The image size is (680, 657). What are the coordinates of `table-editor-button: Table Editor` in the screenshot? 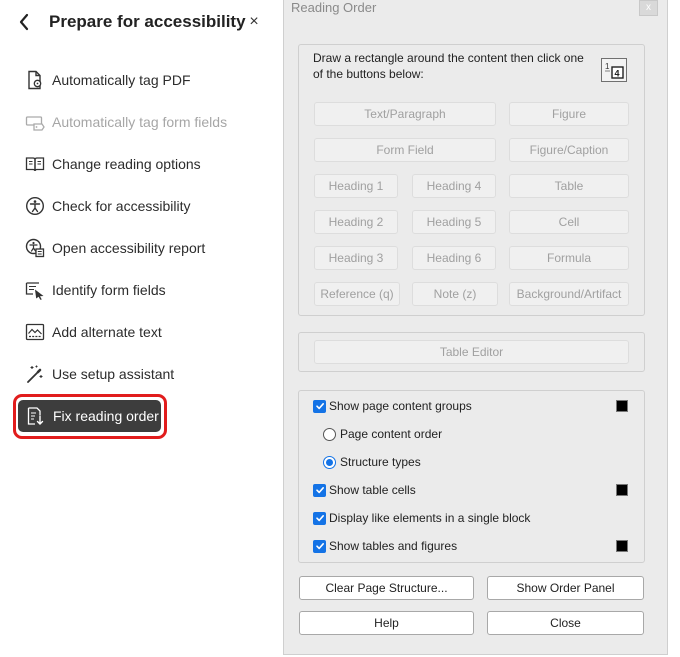 It's located at (471, 352).